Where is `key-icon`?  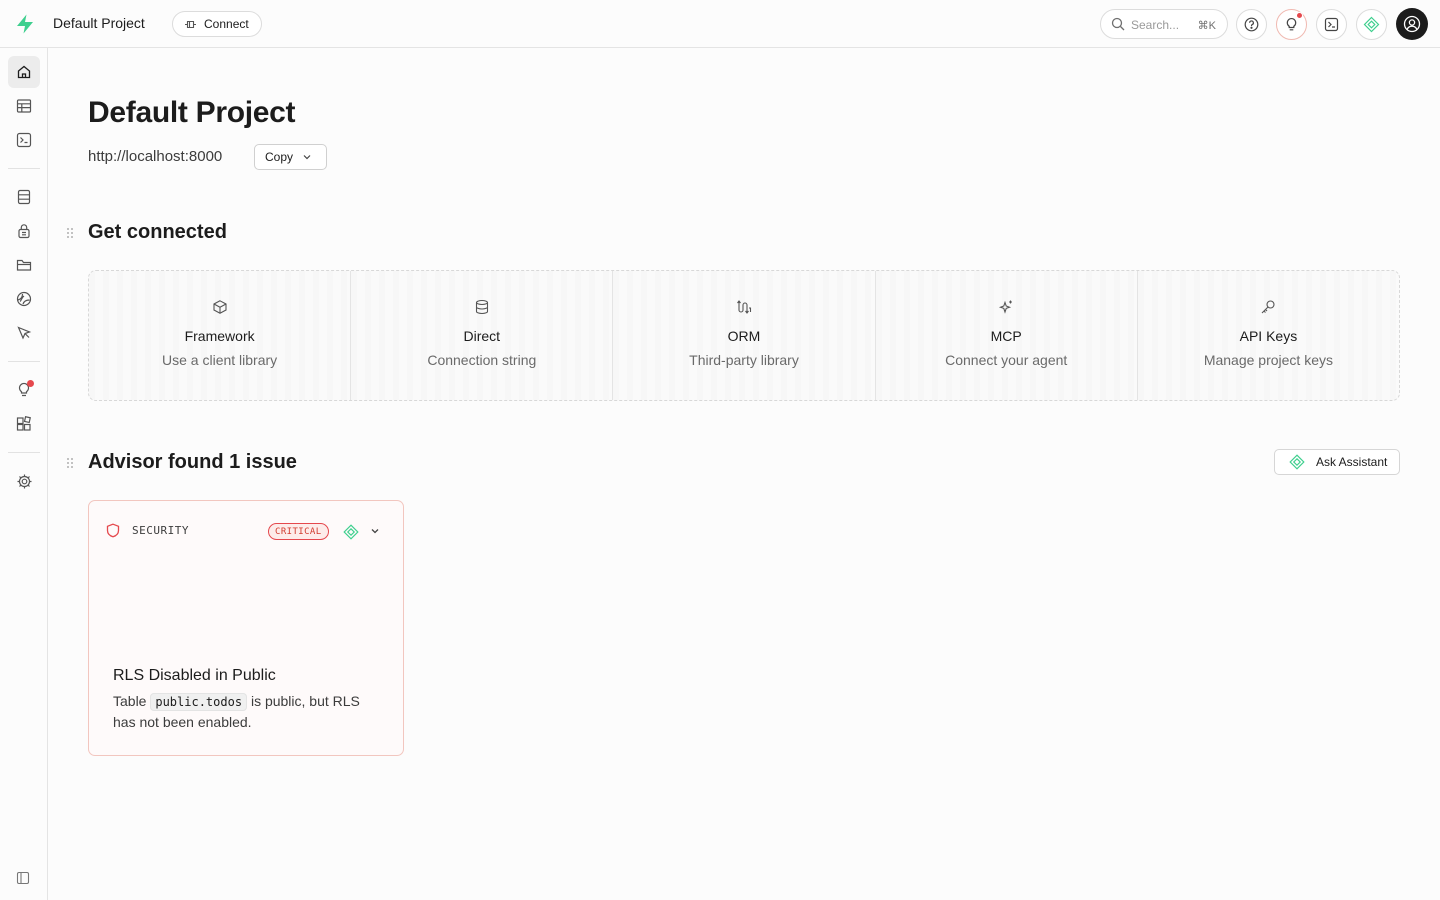
key-icon is located at coordinates (1268, 307).